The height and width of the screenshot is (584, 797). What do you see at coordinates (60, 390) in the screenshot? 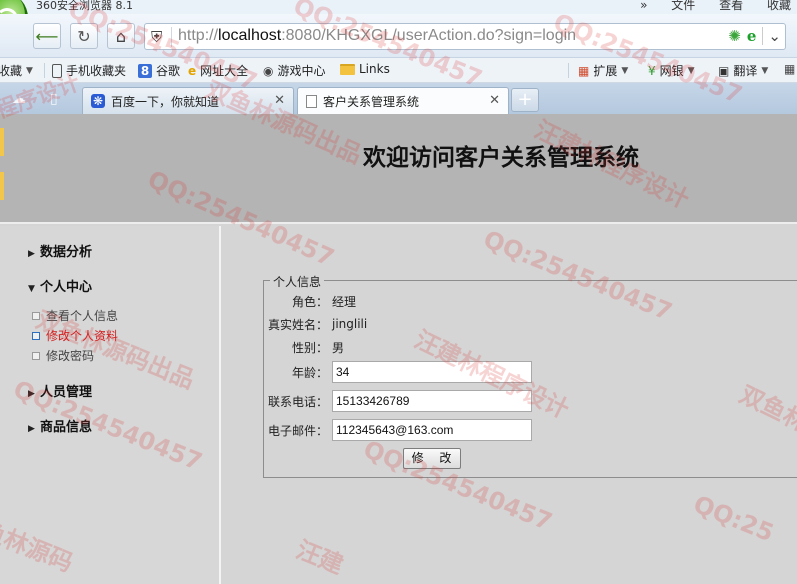
I see `sidebar-section-staff: ▶ 人员管理` at bounding box center [60, 390].